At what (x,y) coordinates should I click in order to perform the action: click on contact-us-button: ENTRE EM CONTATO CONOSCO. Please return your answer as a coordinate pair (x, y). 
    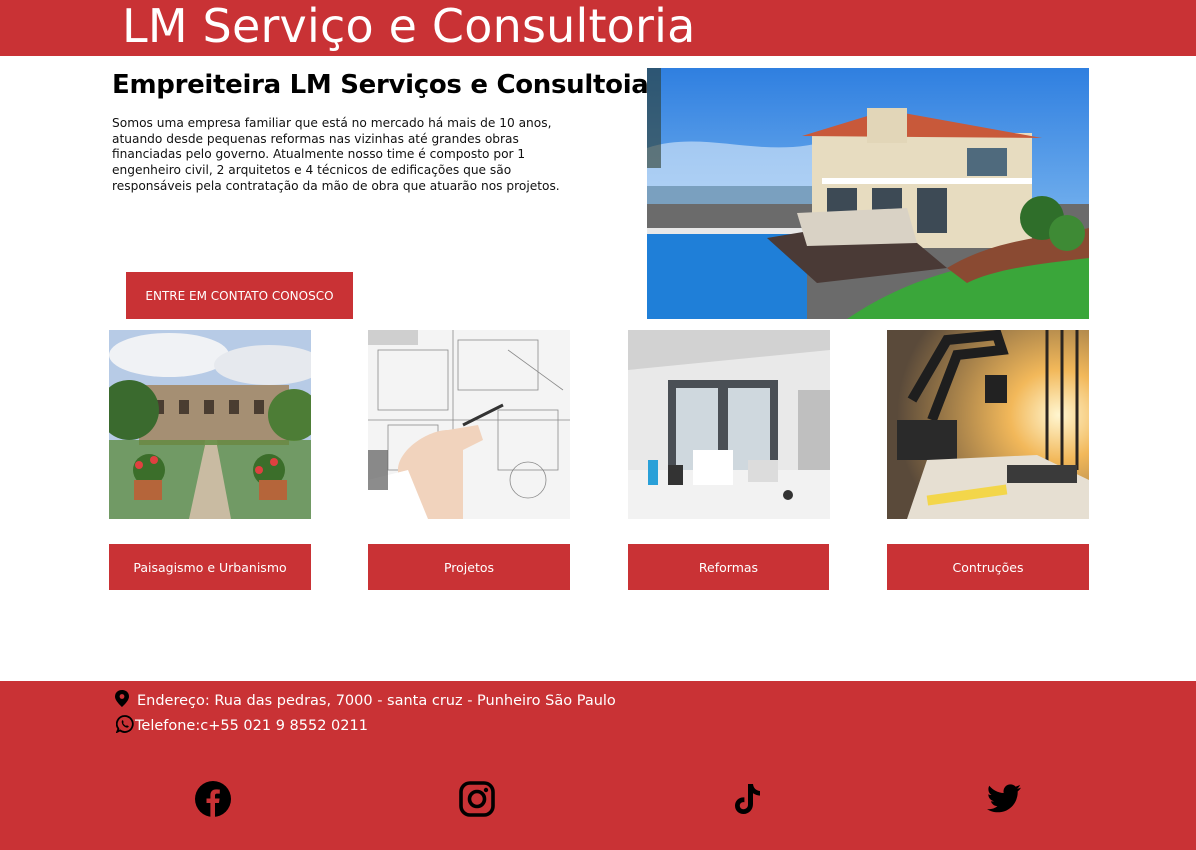
    Looking at the image, I should click on (239, 295).